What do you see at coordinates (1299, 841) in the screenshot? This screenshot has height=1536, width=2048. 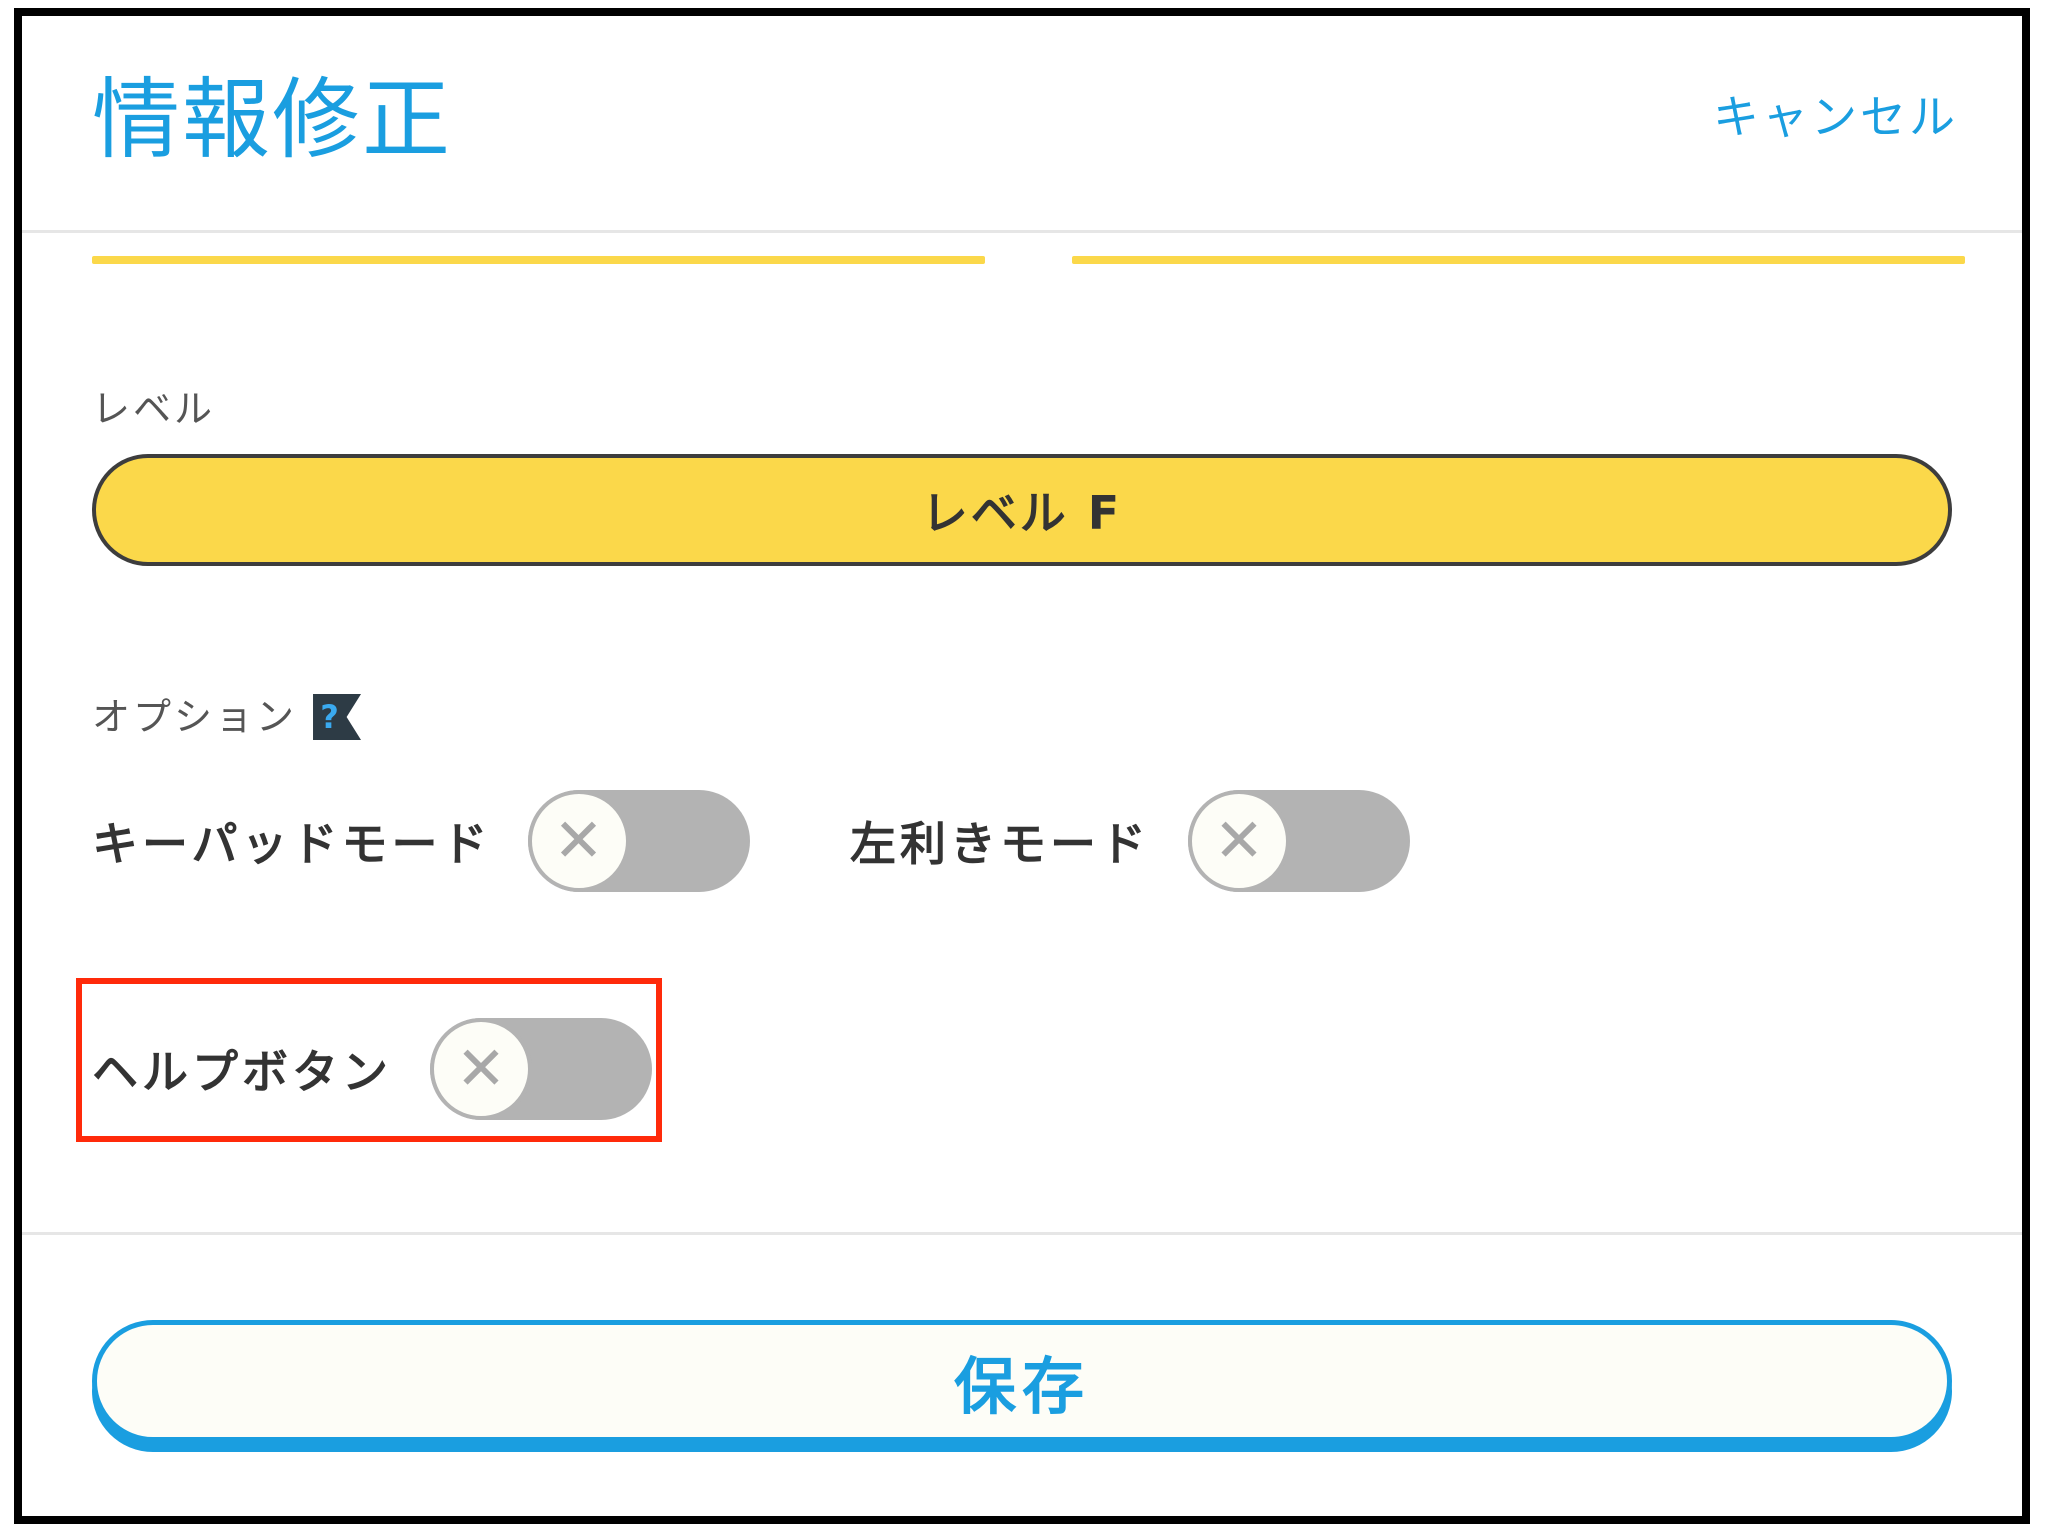 I see `left-hand-mode-toggle: ✕` at bounding box center [1299, 841].